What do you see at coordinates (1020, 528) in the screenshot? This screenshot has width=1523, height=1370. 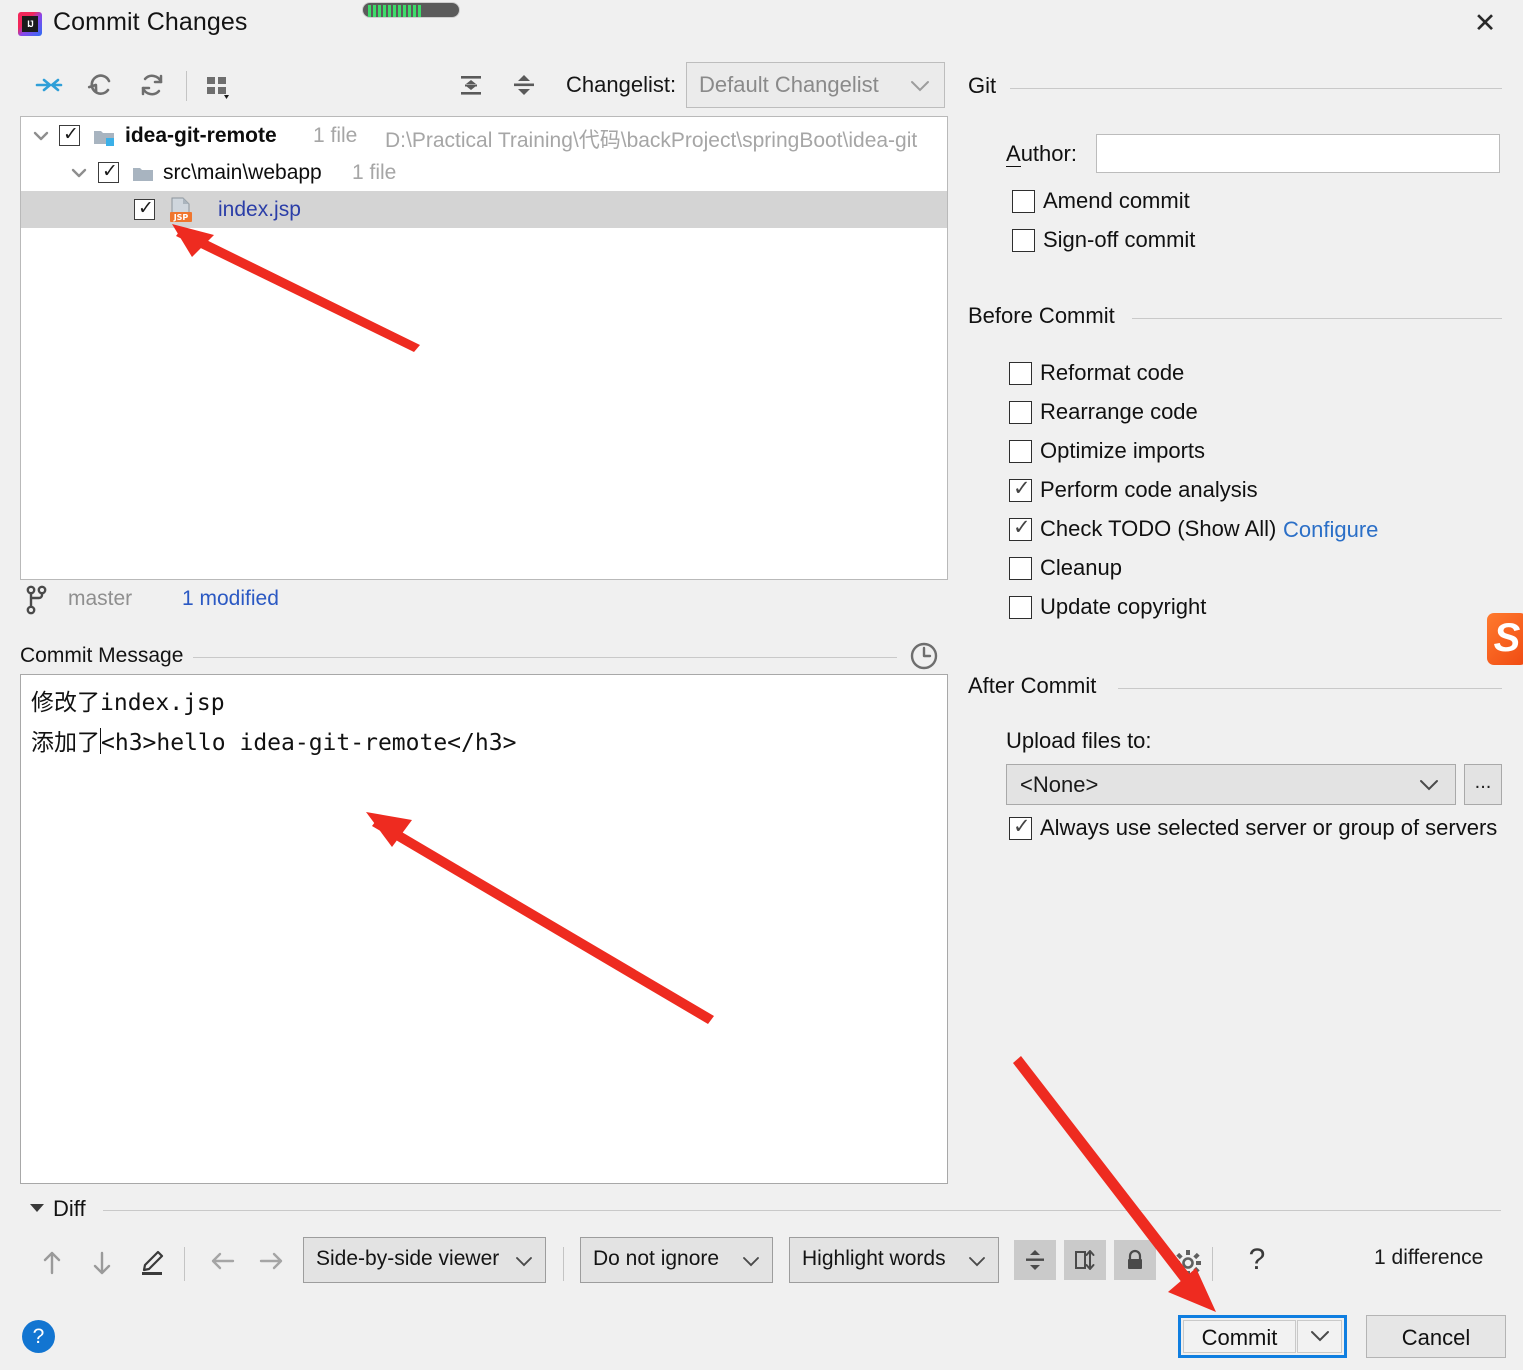 I see `checkbox-check-todo: ✓` at bounding box center [1020, 528].